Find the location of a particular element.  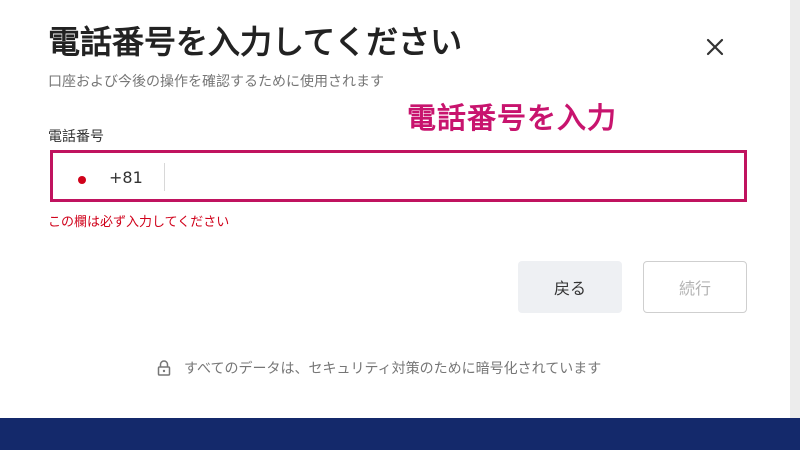

lock-icon is located at coordinates (164, 368).